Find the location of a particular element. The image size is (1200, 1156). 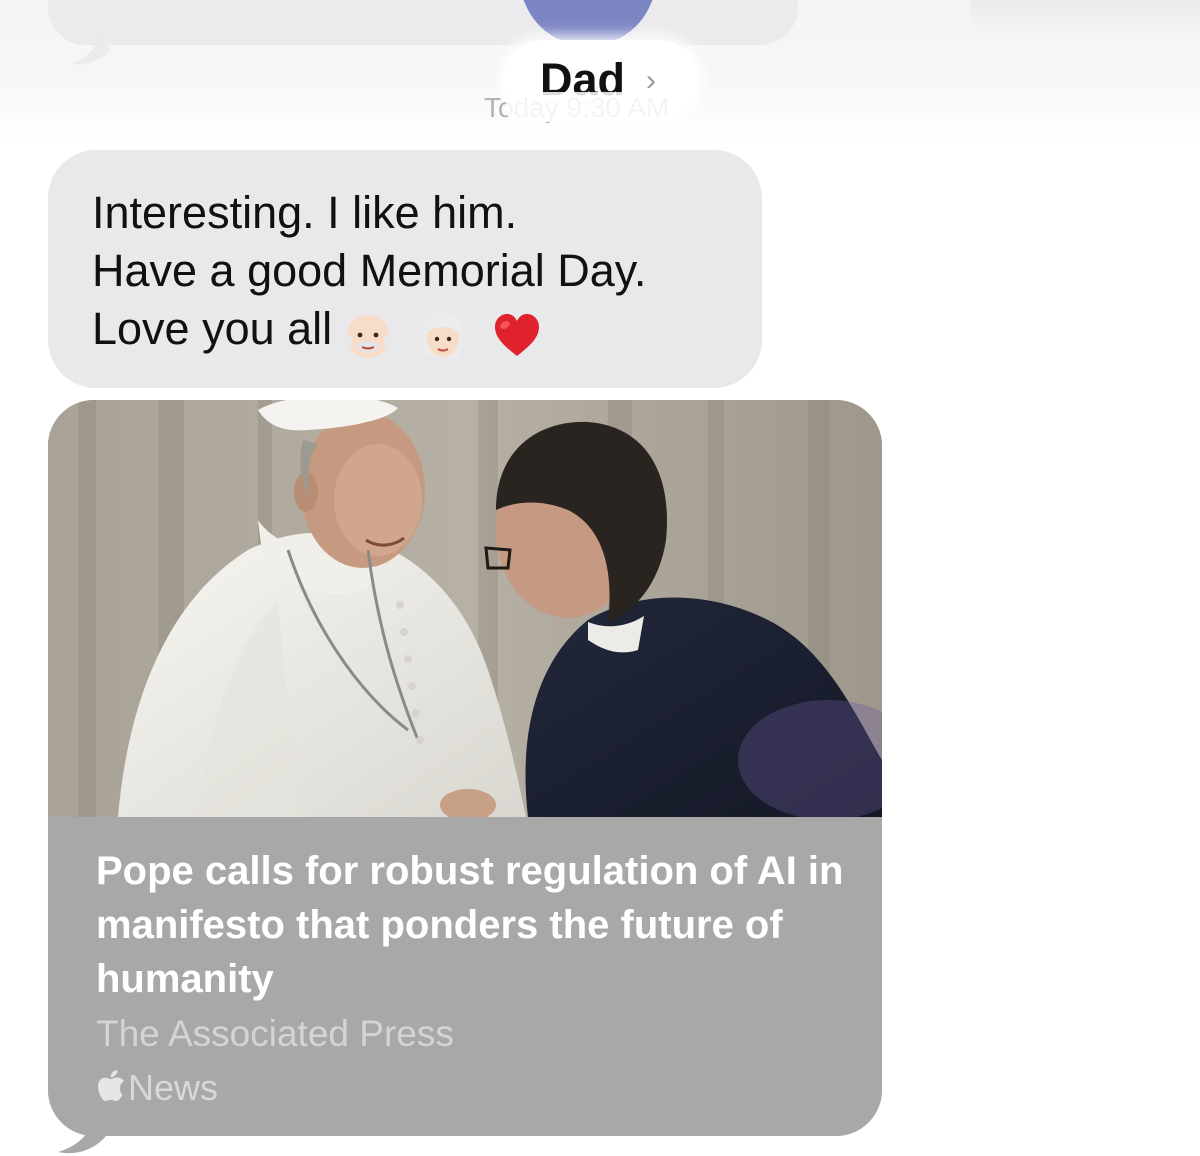

old-woman-emoji is located at coordinates (443, 335).